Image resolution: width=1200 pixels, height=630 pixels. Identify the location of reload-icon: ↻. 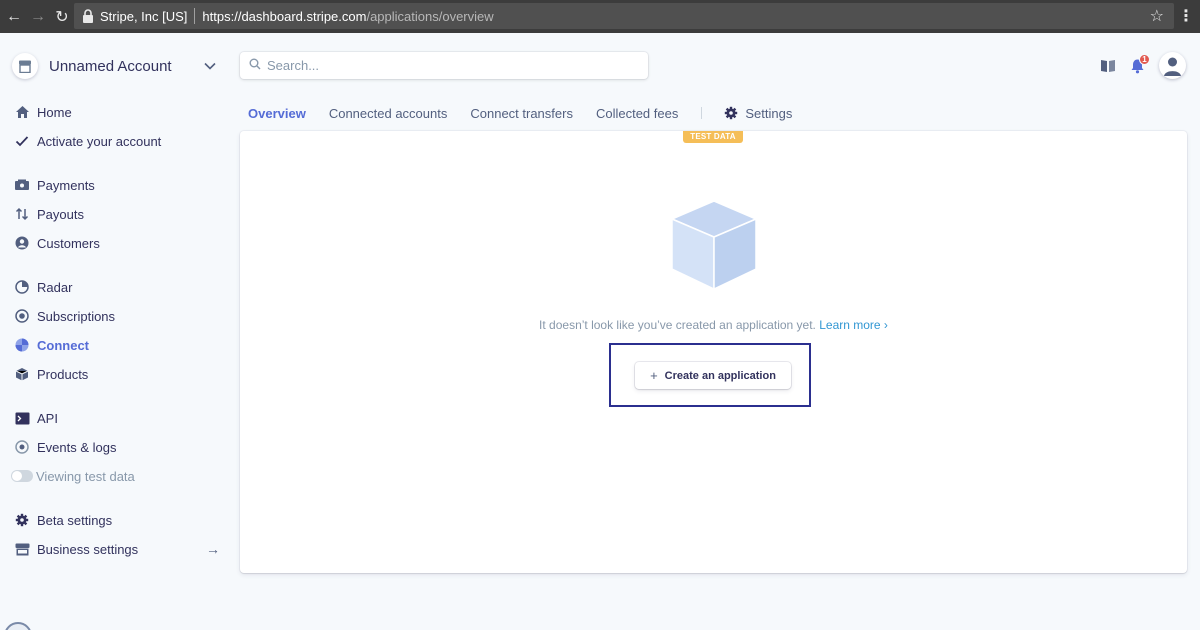
(62, 17).